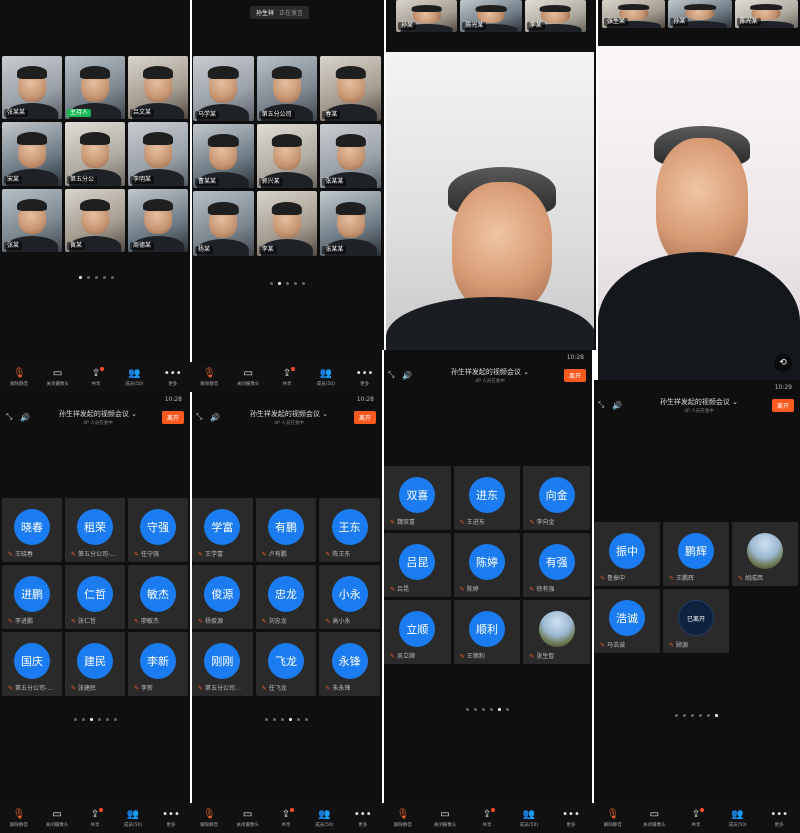 This screenshot has width=800, height=833. Describe the element at coordinates (158, 530) in the screenshot. I see `participant-avatar-tile: 守强任守强` at that location.